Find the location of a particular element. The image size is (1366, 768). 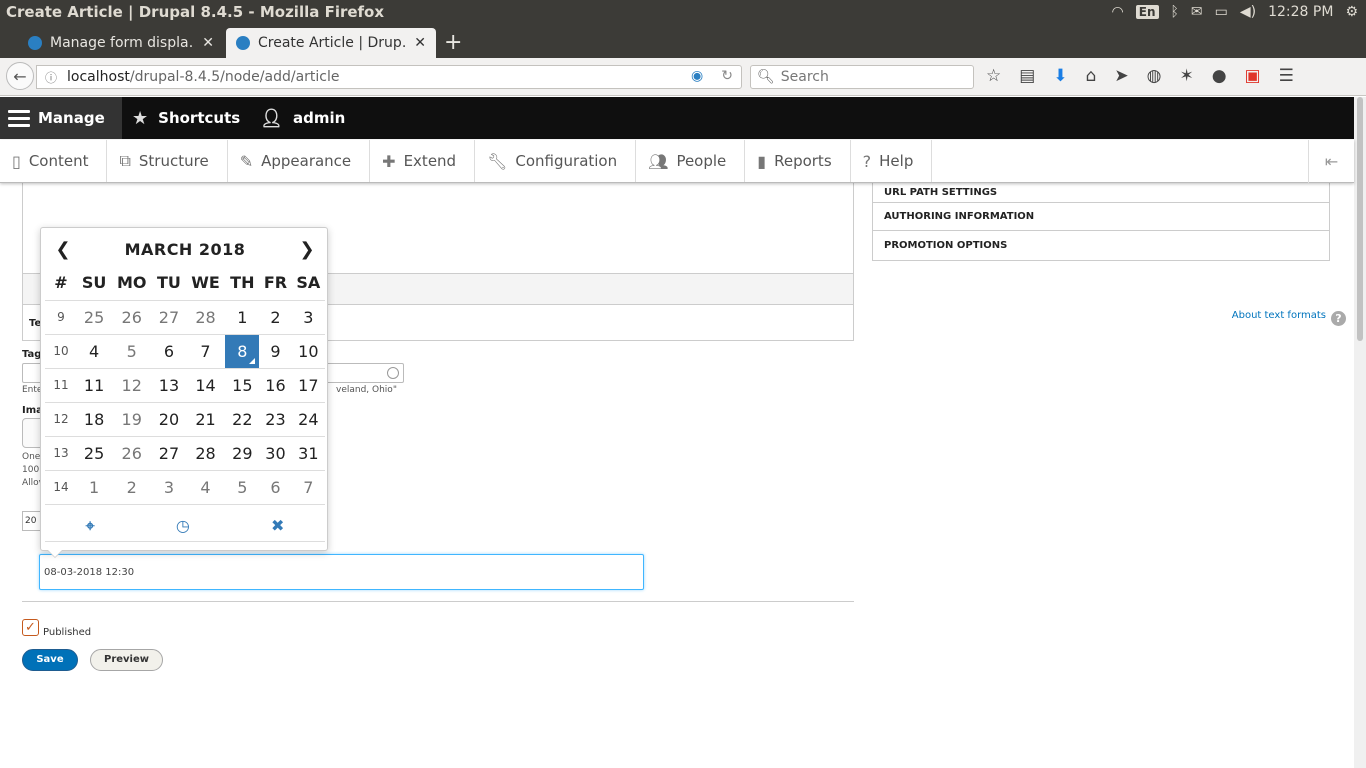

menu-item-structure: ⧉ Structure is located at coordinates (167, 161).